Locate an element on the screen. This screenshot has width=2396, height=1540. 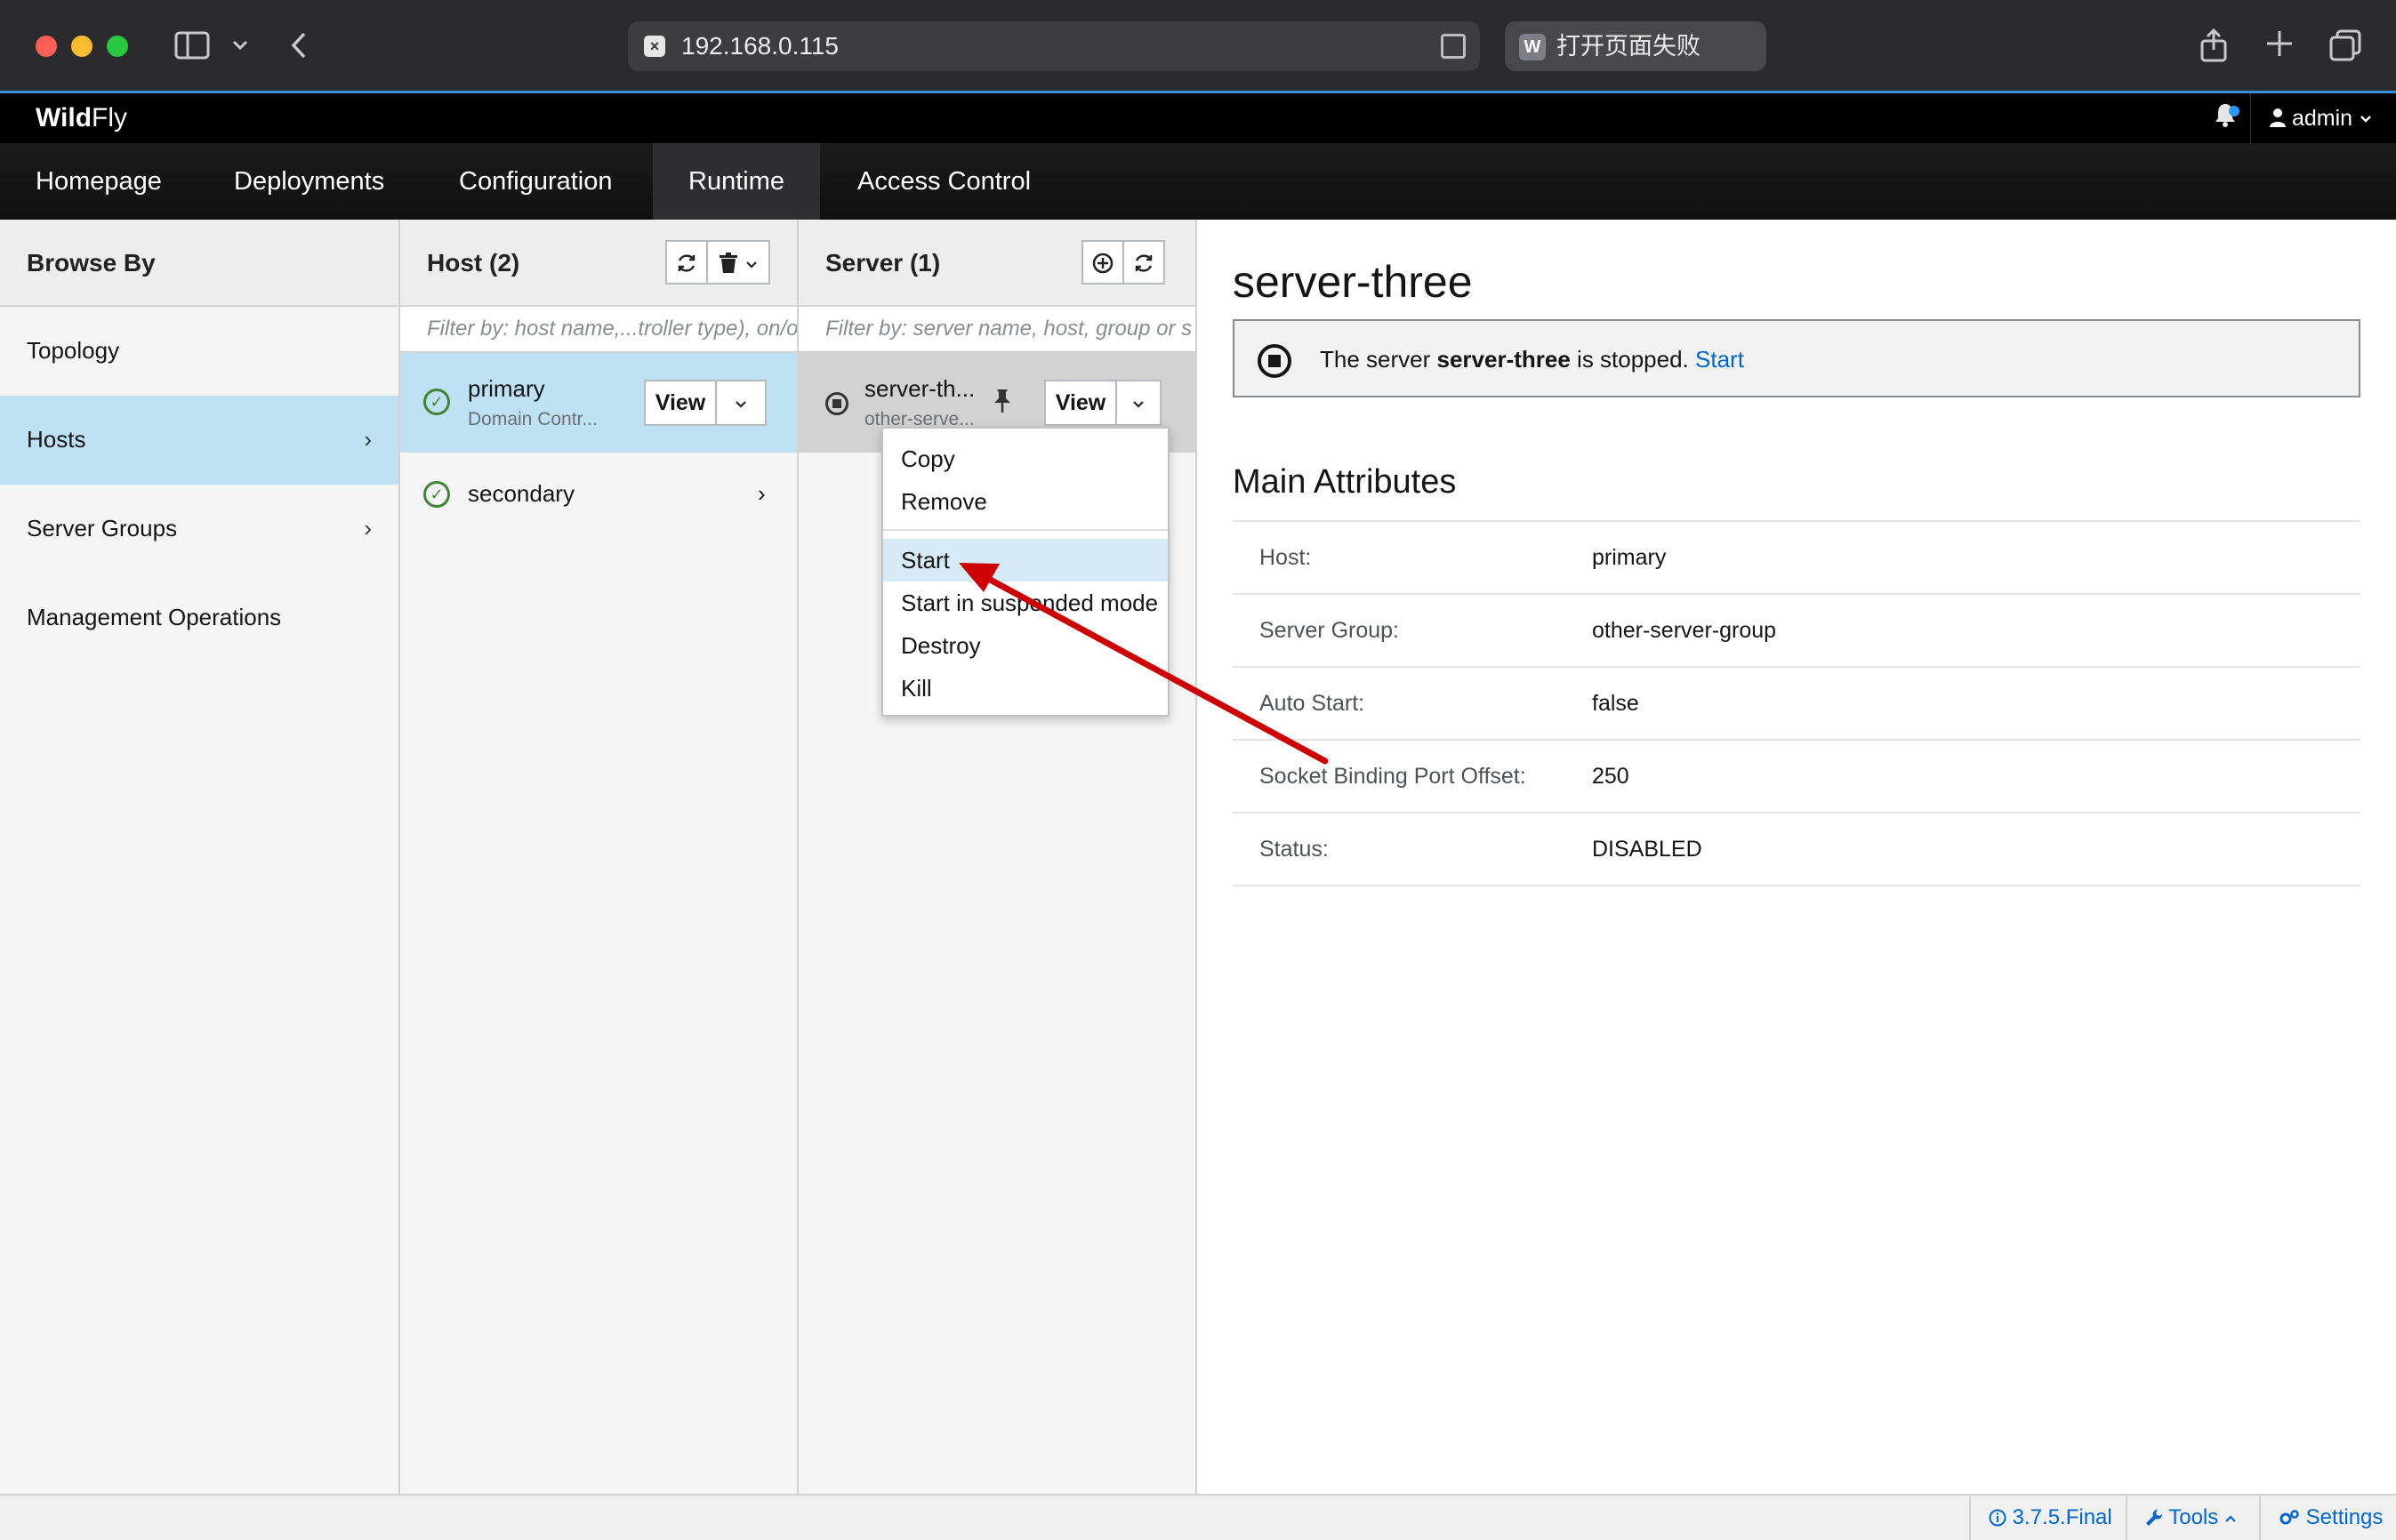
site-error-icon: × is located at coordinates (654, 47).